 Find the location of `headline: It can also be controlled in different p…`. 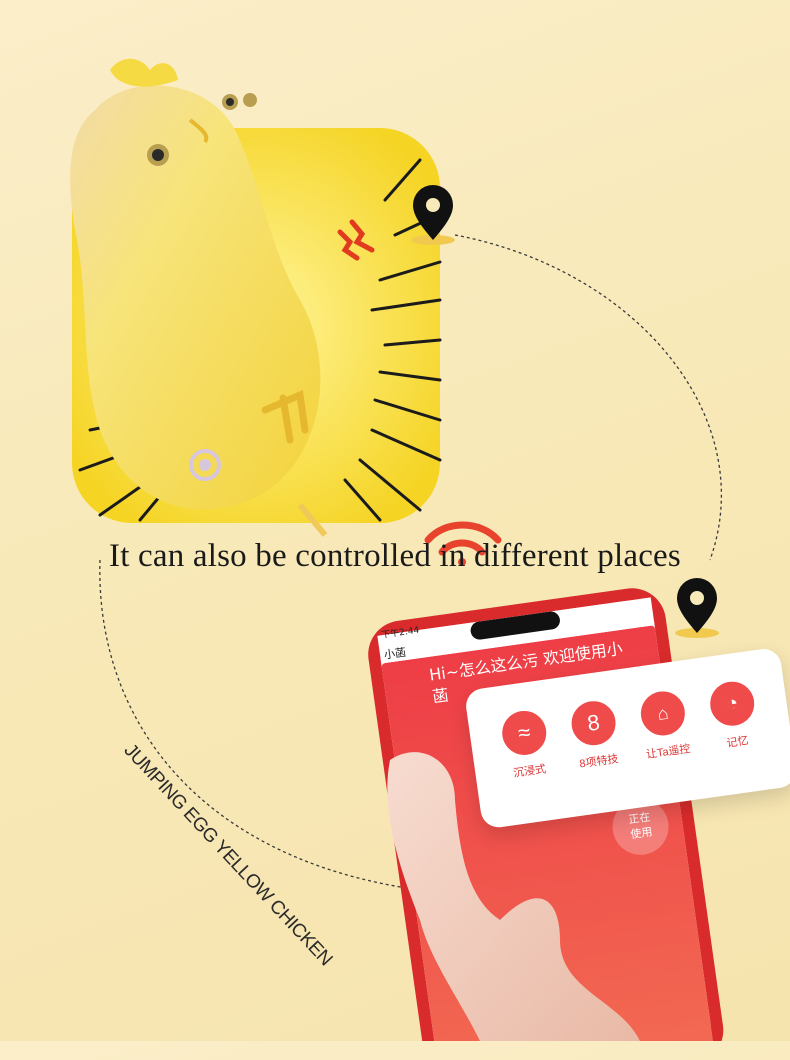

headline: It can also be controlled in different p… is located at coordinates (395, 556).